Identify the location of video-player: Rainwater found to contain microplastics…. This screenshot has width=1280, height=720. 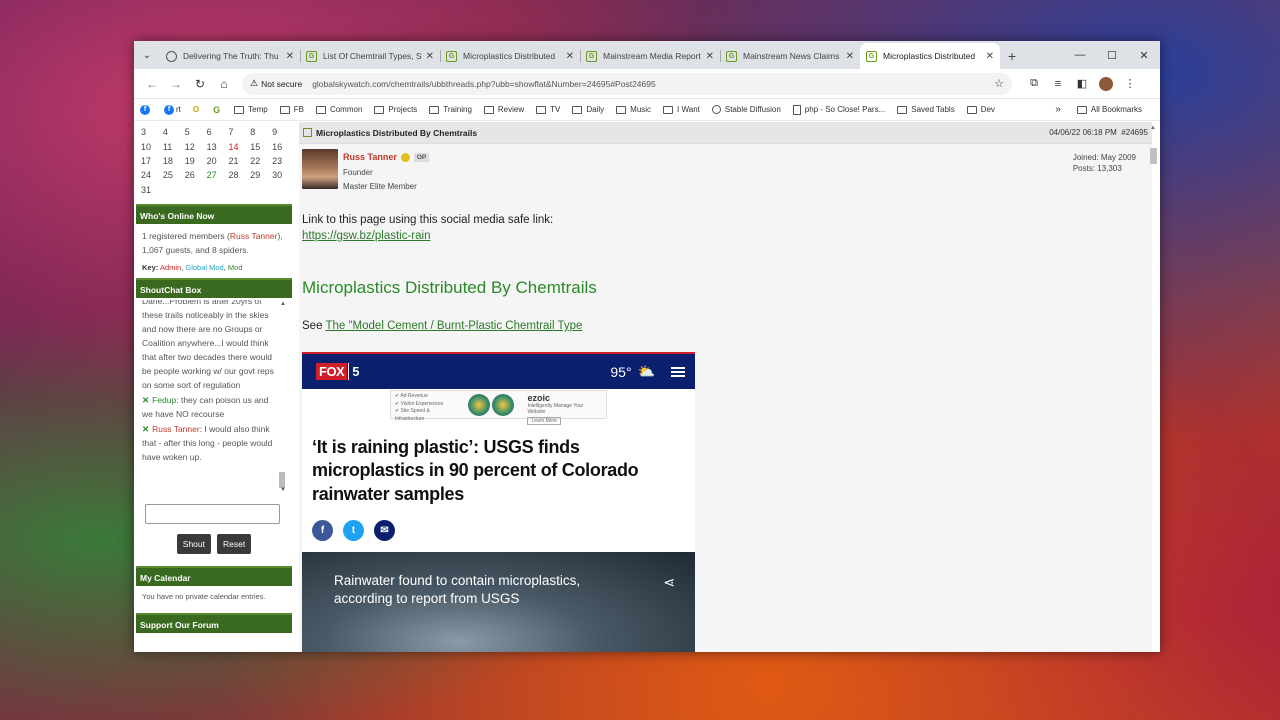
(498, 602).